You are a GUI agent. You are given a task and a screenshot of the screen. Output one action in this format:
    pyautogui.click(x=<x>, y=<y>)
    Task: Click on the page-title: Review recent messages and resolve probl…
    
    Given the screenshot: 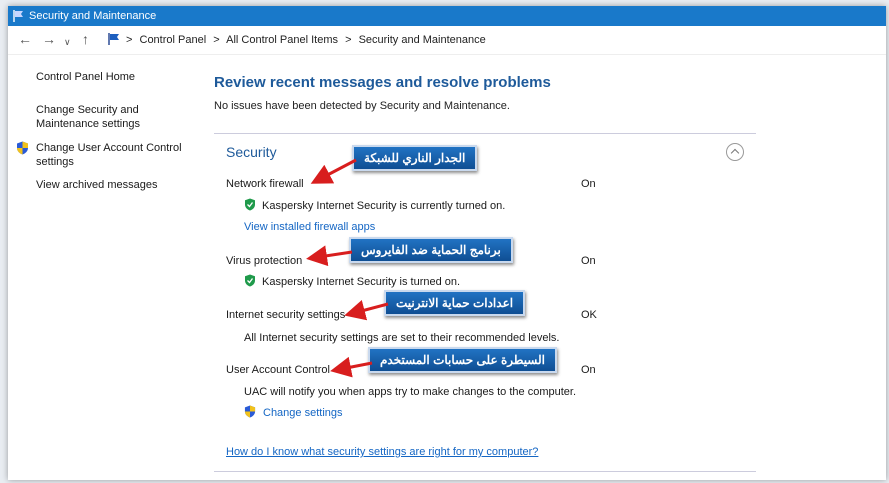 What is the action you would take?
    pyautogui.click(x=382, y=82)
    